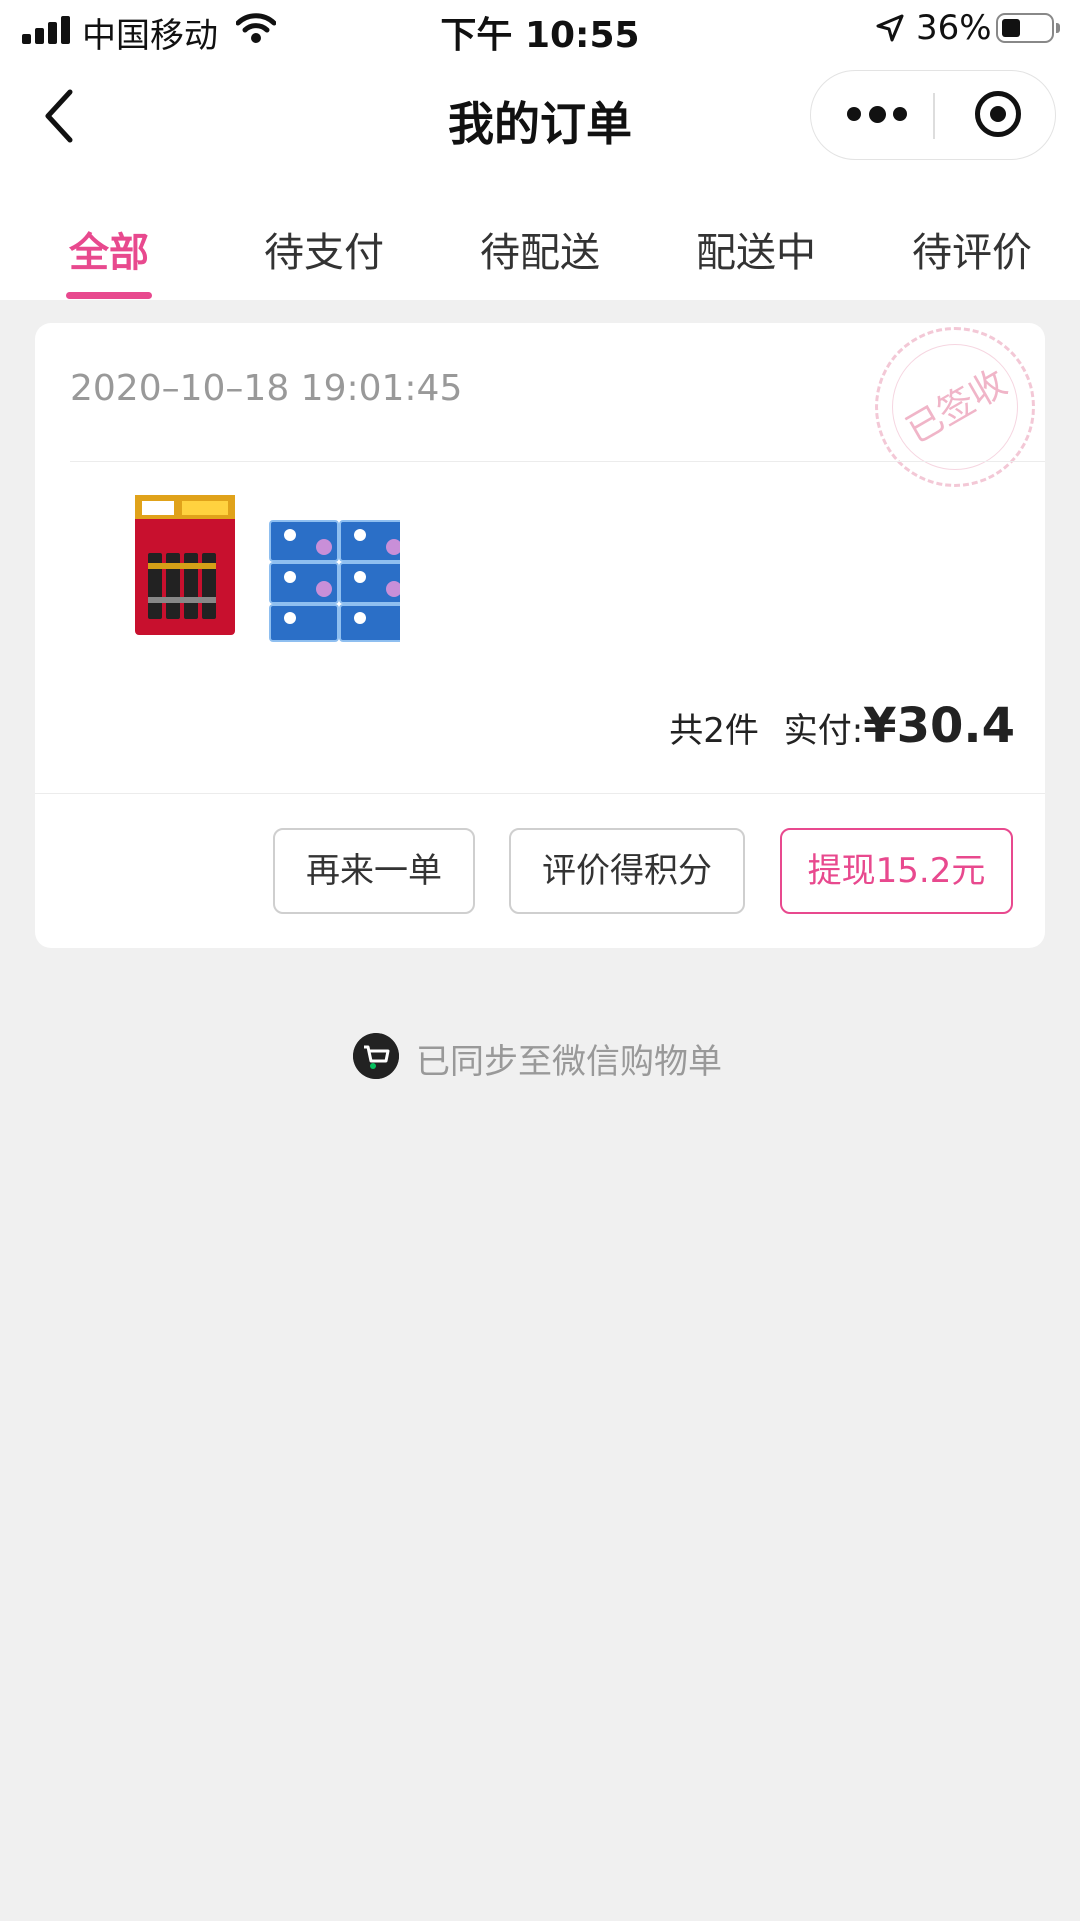 Image resolution: width=1080 pixels, height=1921 pixels. Describe the element at coordinates (955, 407) in the screenshot. I see `signed-stamp: 已签收` at that location.